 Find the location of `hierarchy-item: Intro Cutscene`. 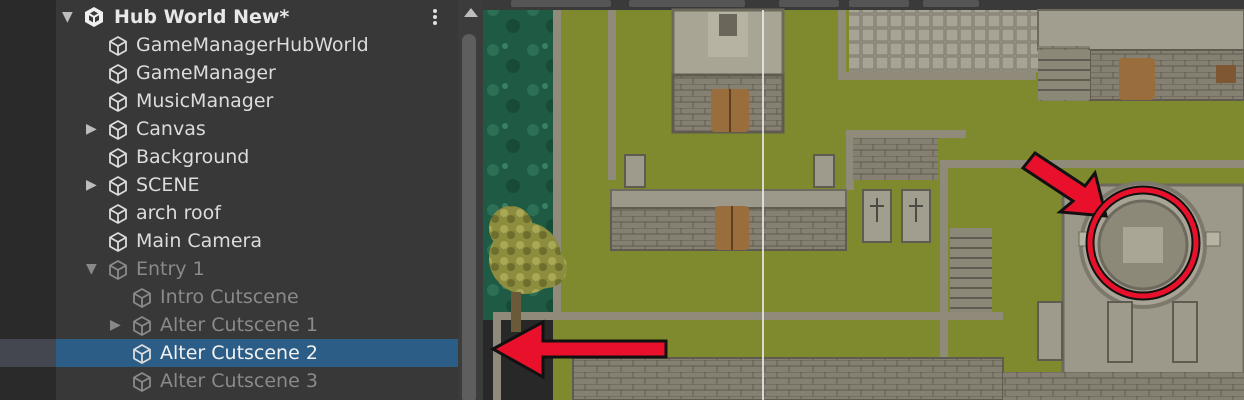

hierarchy-item: Intro Cutscene is located at coordinates (229, 297).